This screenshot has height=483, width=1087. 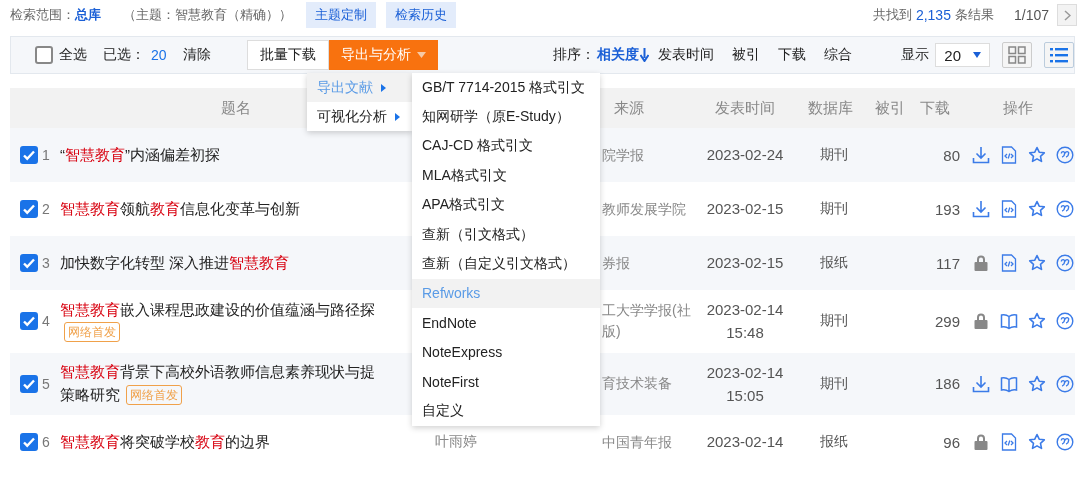 I want to click on menu-item: 查新（引文格式）, so click(x=506, y=234).